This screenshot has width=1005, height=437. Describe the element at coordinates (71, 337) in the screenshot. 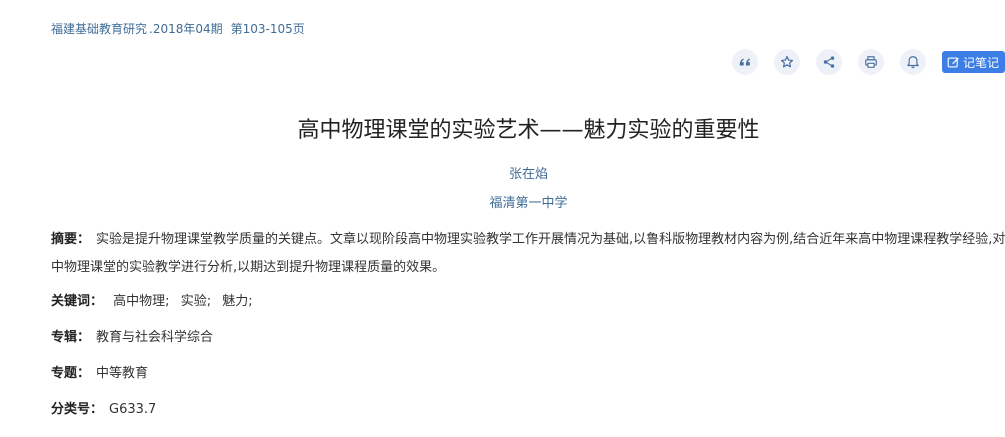

I see `series-label: 专辑：` at that location.